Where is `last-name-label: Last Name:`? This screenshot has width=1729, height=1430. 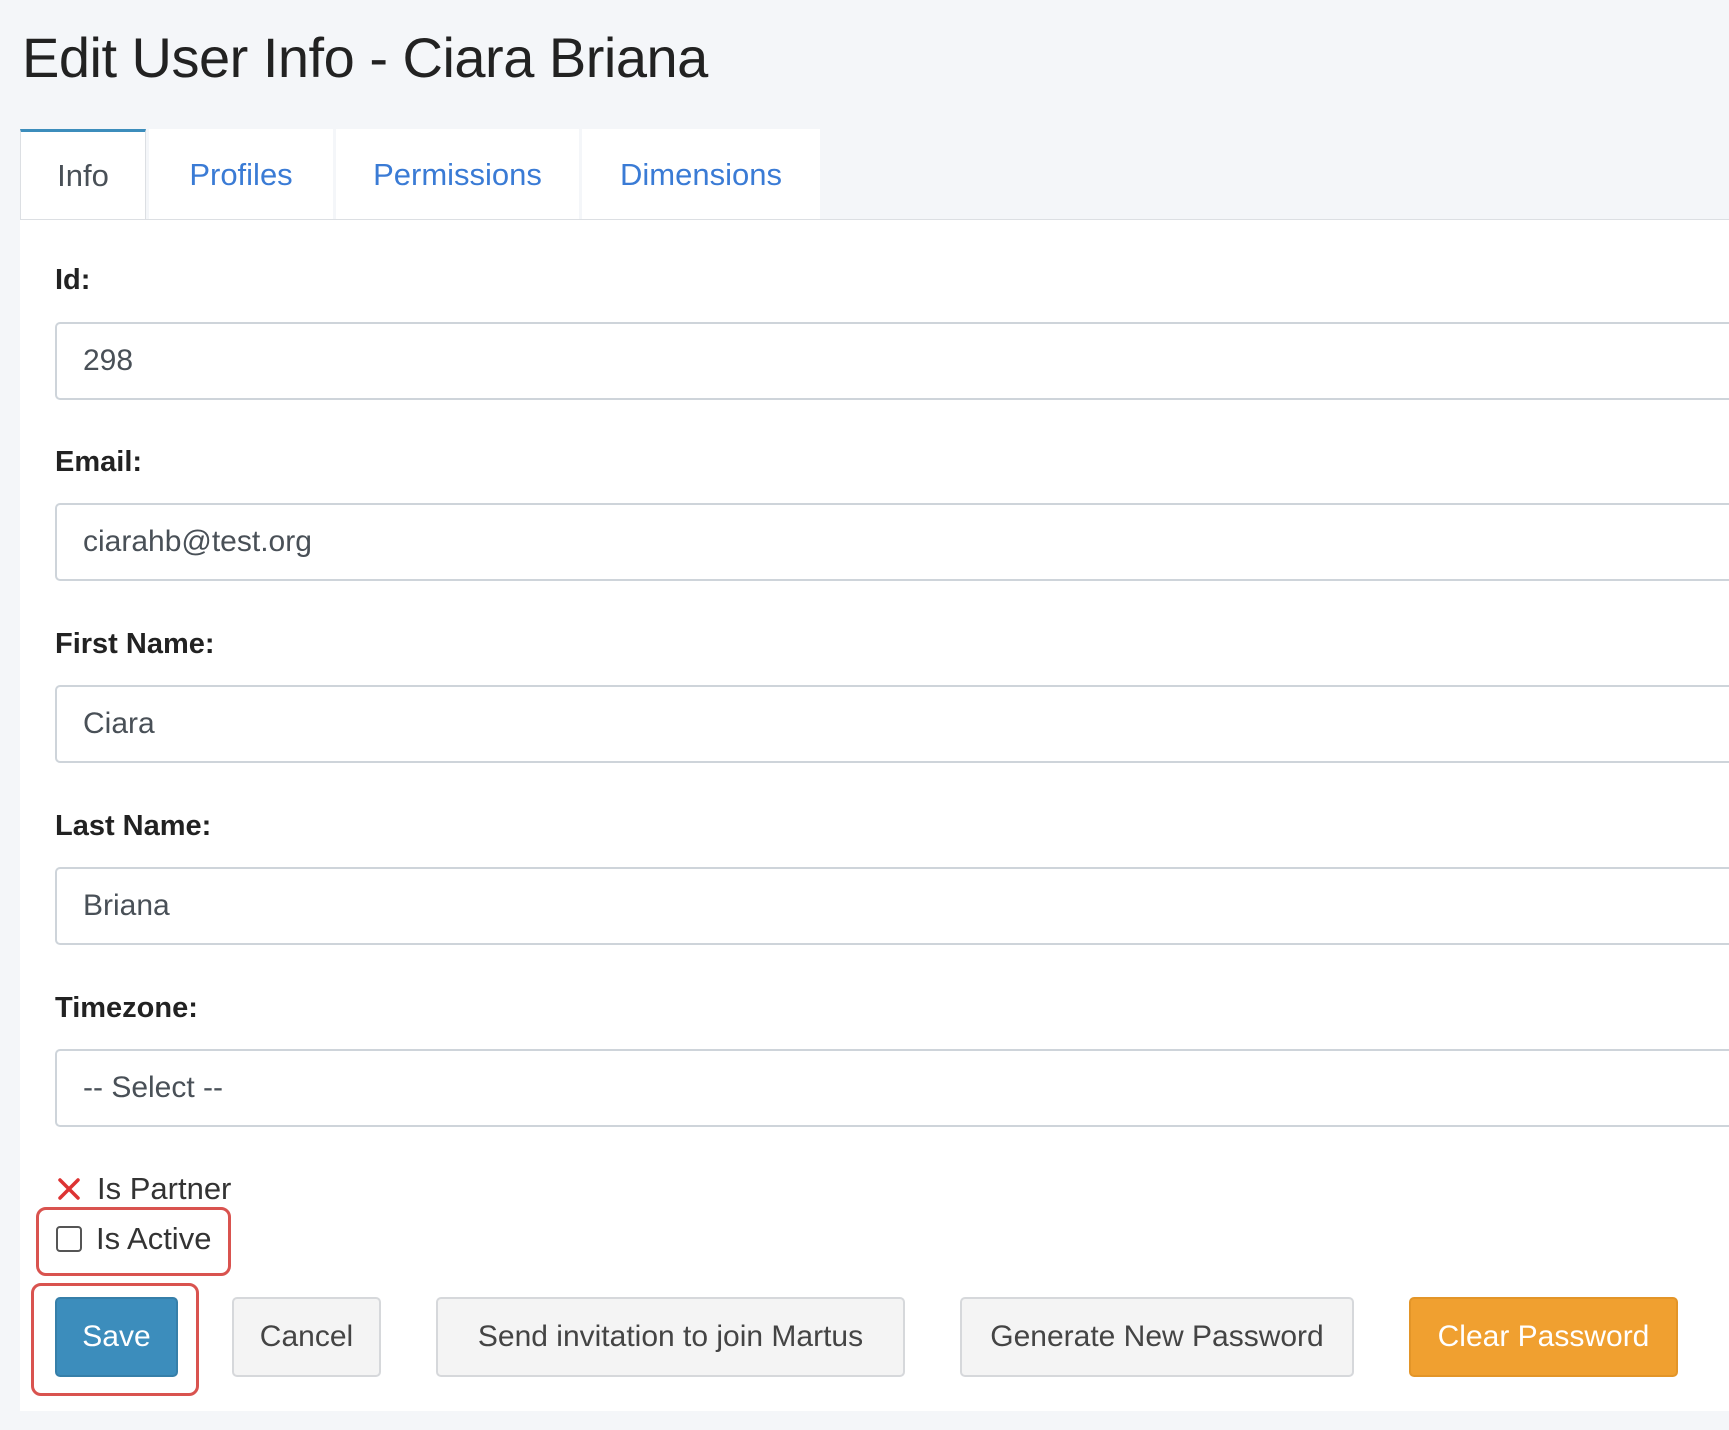
last-name-label: Last Name: is located at coordinates (133, 826).